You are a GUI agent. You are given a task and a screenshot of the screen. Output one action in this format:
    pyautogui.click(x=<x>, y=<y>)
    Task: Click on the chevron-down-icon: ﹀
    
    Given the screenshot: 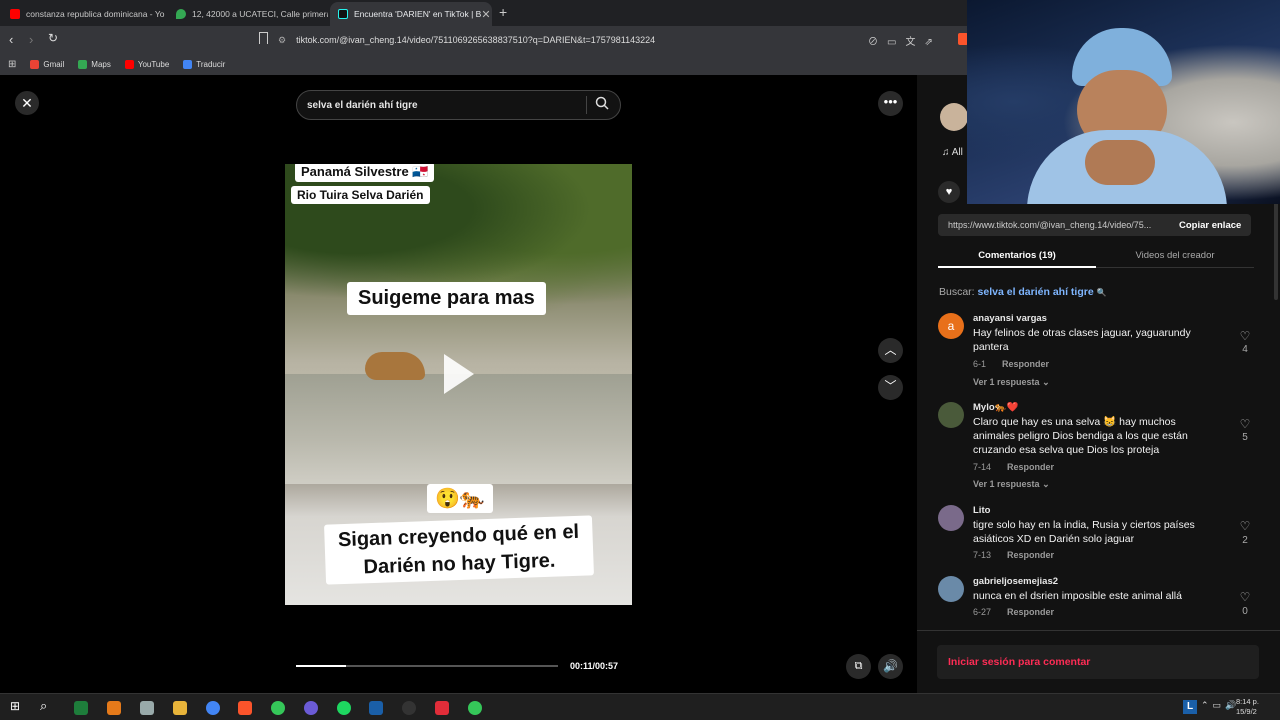 What is the action you would take?
    pyautogui.click(x=890, y=387)
    